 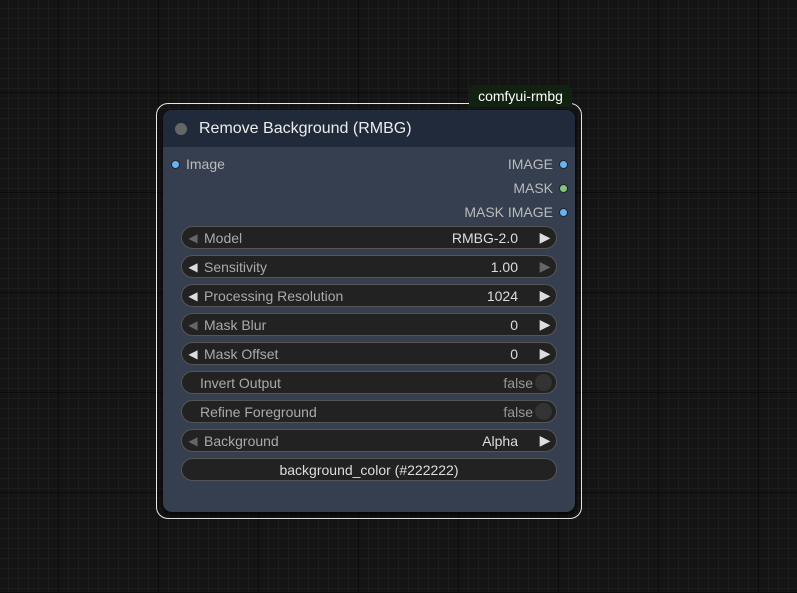 What do you see at coordinates (205, 164) in the screenshot?
I see `input-label: Image` at bounding box center [205, 164].